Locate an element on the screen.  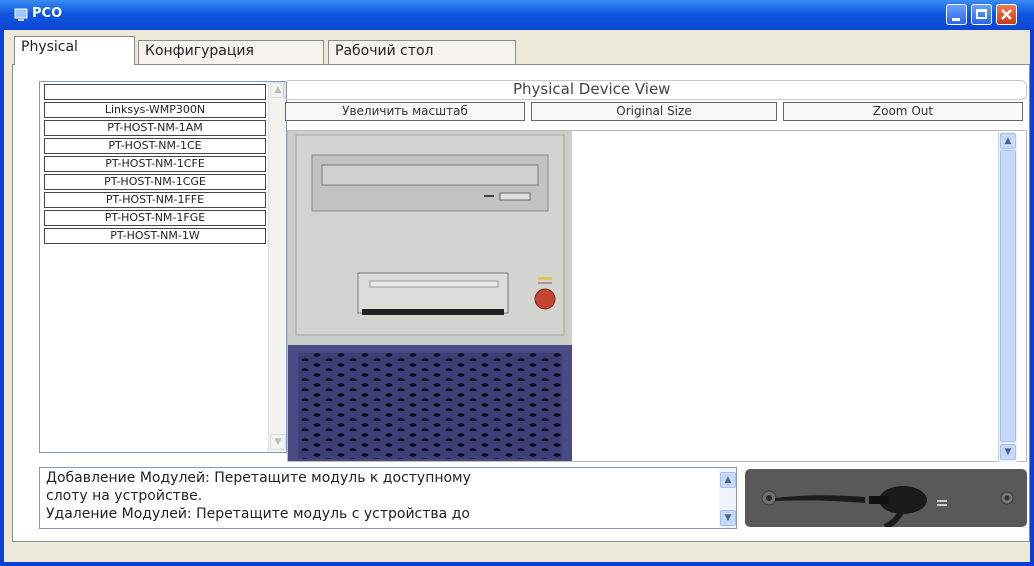
cable-icon is located at coordinates (887, 508).